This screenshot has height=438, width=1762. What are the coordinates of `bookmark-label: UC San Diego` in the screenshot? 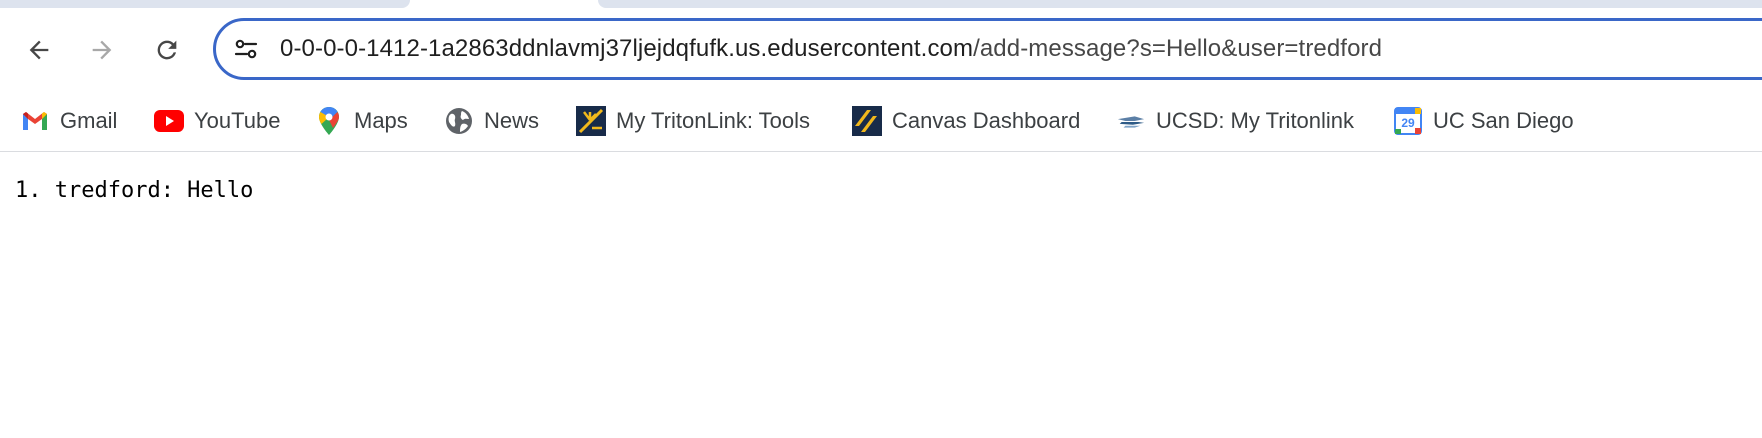 It's located at (1503, 120).